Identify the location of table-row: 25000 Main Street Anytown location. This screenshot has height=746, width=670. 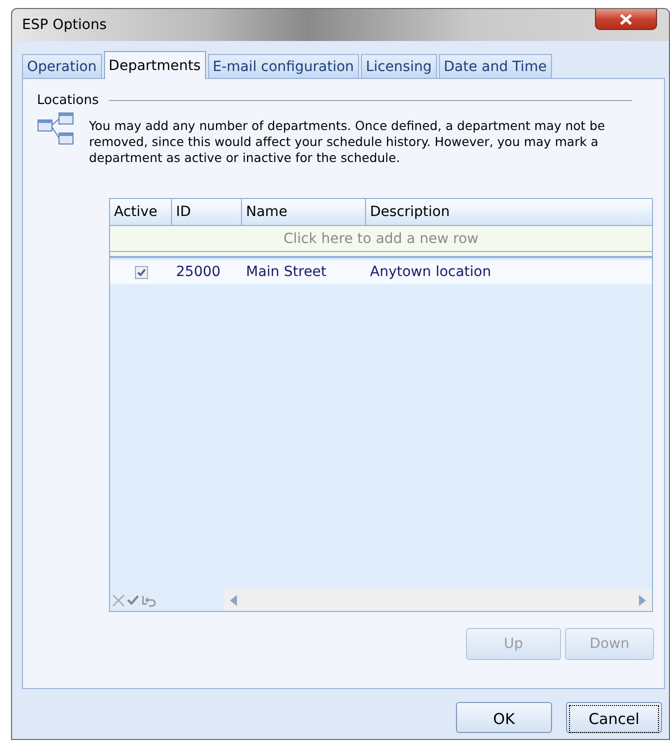
(381, 272).